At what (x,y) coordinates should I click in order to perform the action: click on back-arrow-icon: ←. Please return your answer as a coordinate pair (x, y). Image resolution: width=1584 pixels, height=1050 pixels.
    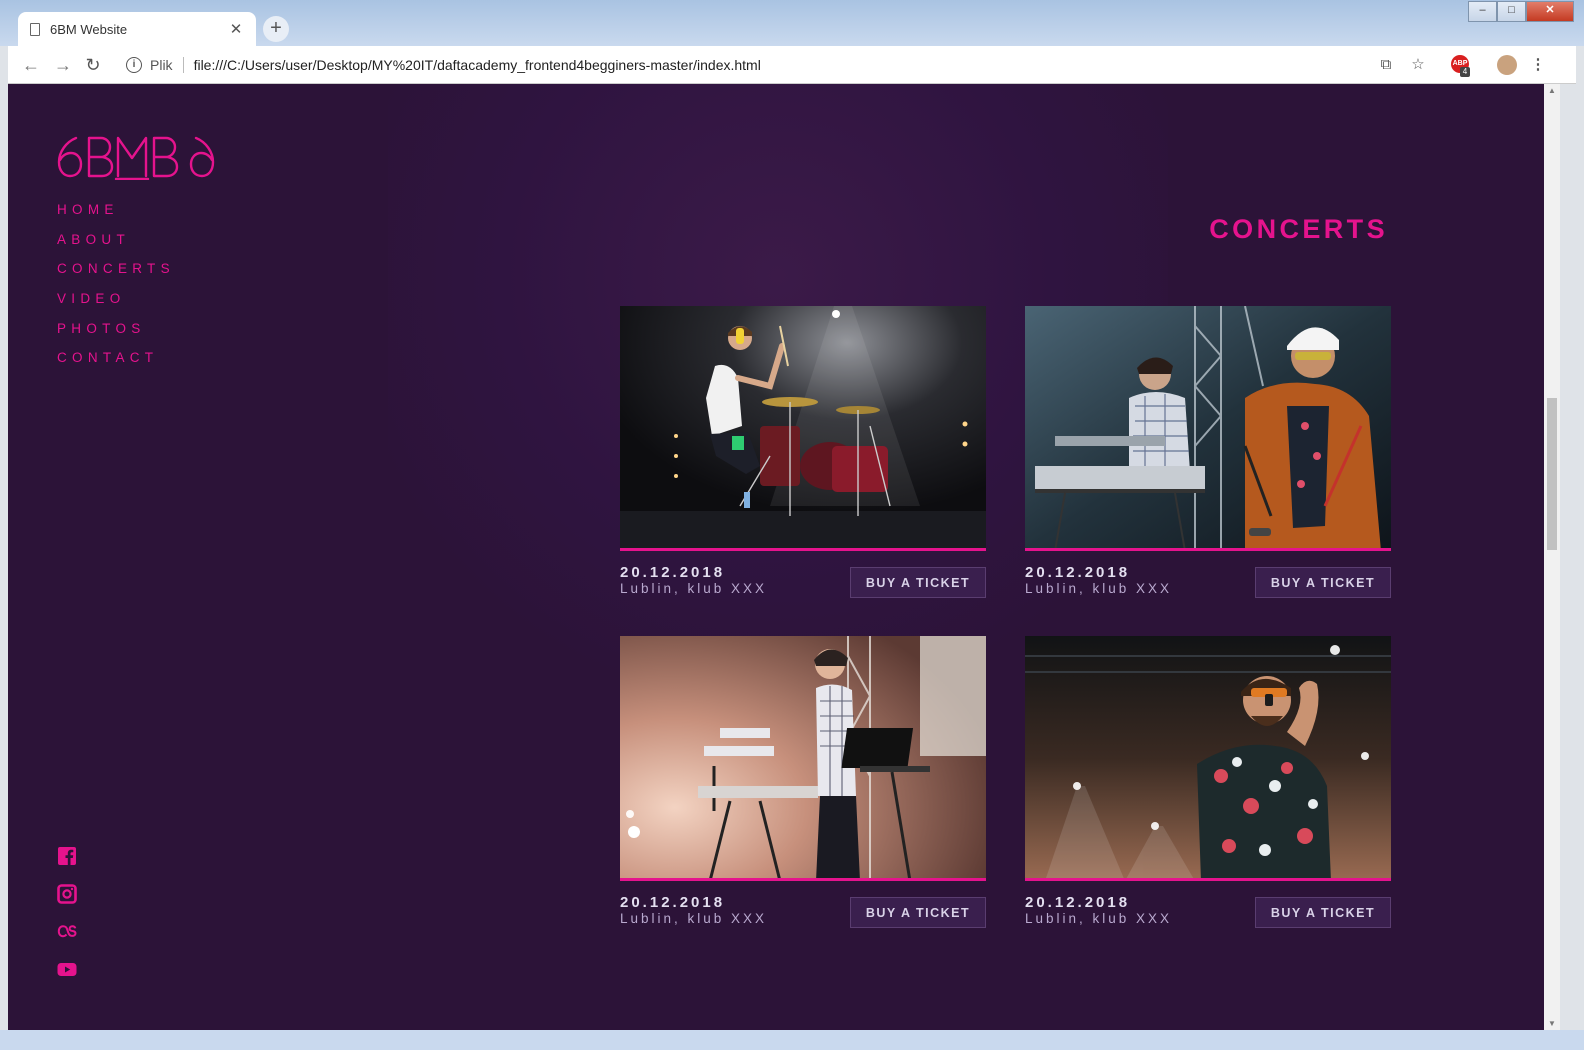
    Looking at the image, I should click on (31, 65).